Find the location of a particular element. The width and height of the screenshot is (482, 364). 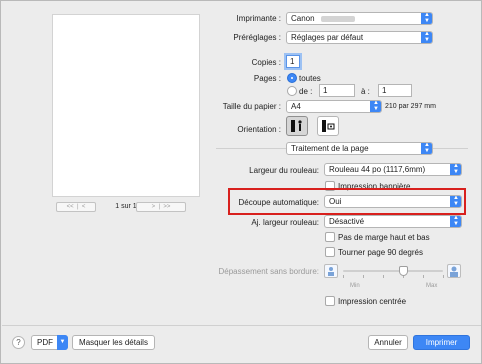

auto-cut-value: Oui is located at coordinates (335, 201).